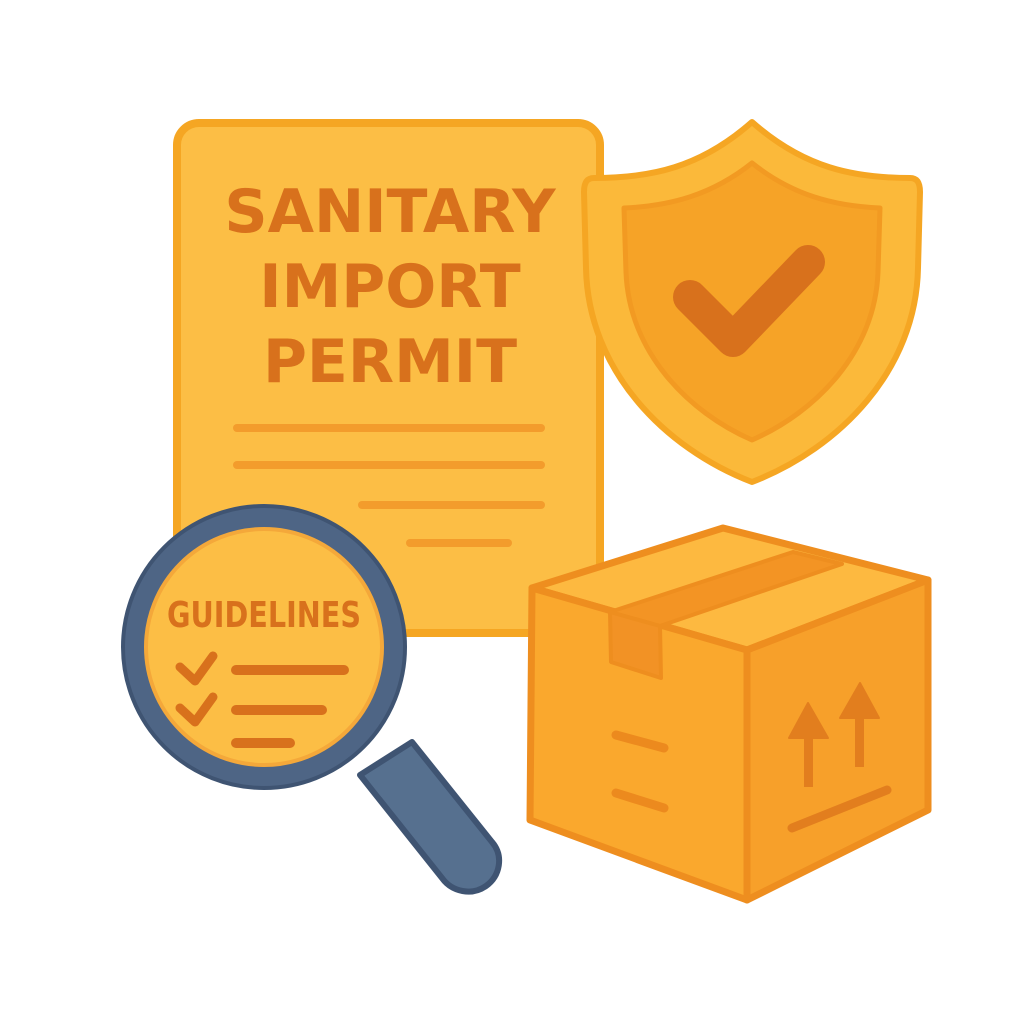 This screenshot has width=1024, height=1024. Describe the element at coordinates (390, 362) in the screenshot. I see `permit-title-line-3: PERMIT` at that location.